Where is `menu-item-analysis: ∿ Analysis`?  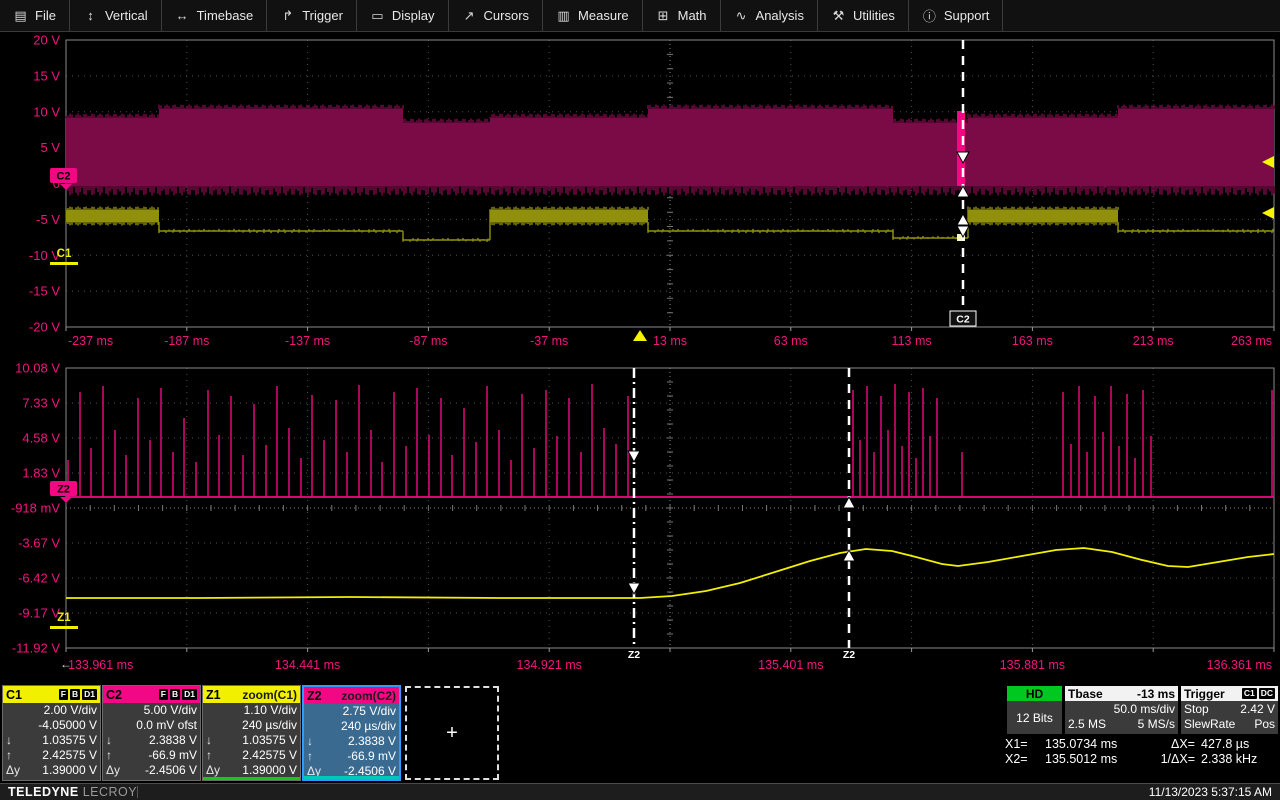
menu-item-analysis: ∿ Analysis is located at coordinates (769, 15).